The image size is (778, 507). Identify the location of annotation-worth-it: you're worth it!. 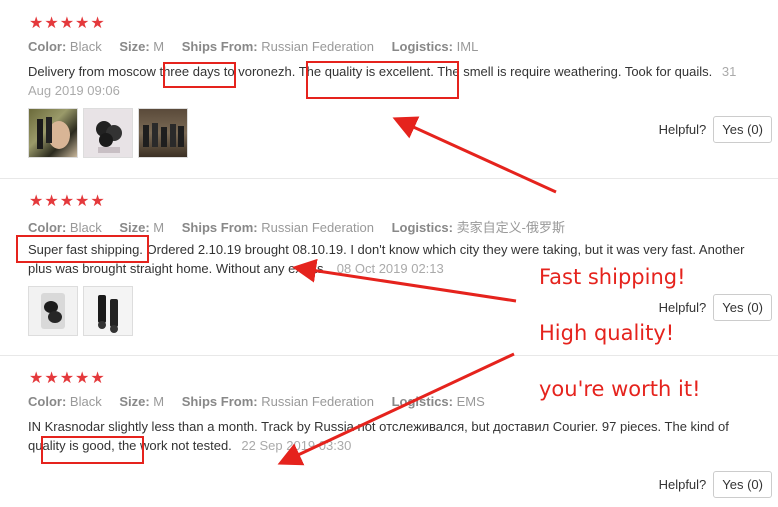
(620, 389).